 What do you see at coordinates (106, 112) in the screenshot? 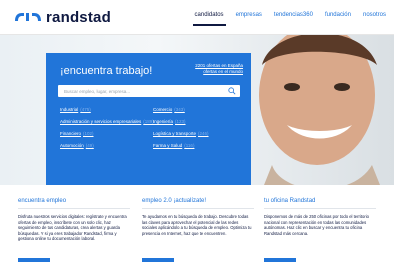
I see `category-link: Industrial (475)` at bounding box center [106, 112].